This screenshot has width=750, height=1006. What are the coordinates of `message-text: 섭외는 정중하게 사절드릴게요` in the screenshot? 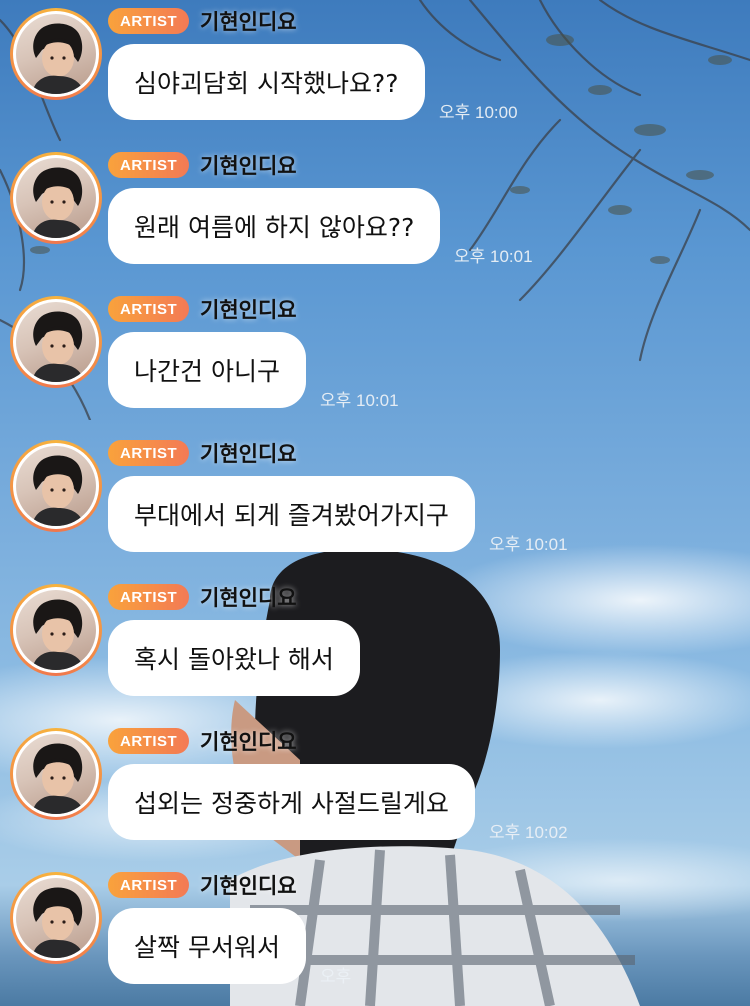 It's located at (291, 803).